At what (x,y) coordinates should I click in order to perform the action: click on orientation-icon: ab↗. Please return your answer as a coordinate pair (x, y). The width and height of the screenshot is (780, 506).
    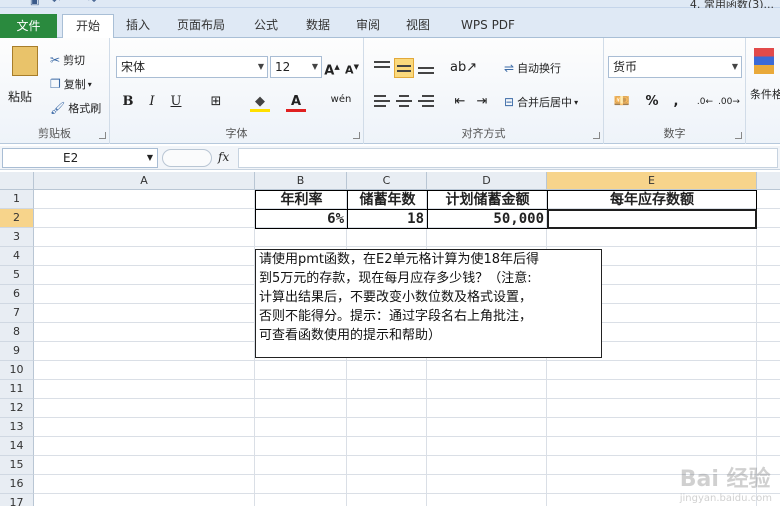
    Looking at the image, I should click on (463, 68).